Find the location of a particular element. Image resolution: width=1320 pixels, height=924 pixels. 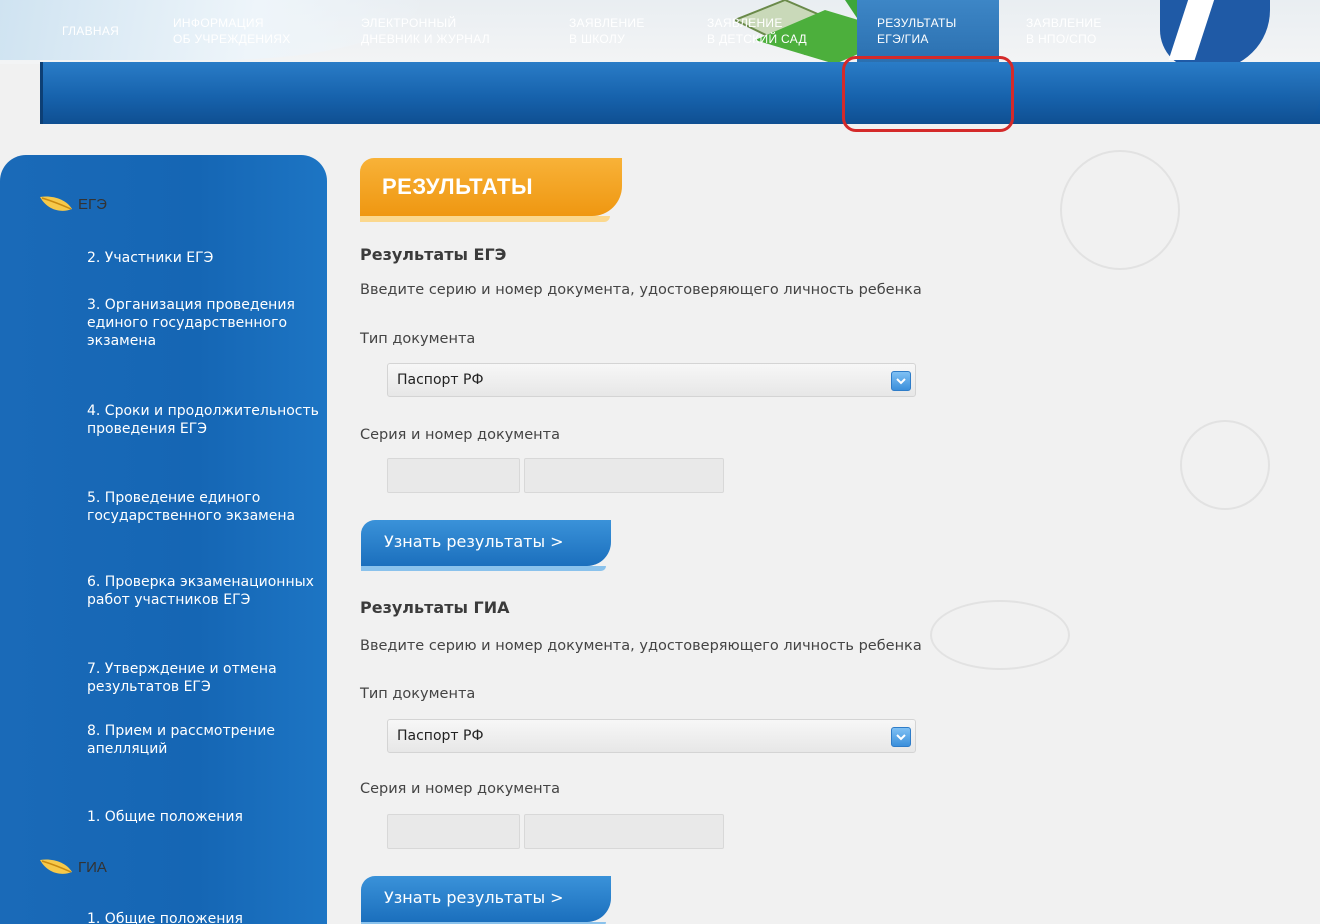

ege-results-title: Результаты ЕГЭ is located at coordinates (433, 254).